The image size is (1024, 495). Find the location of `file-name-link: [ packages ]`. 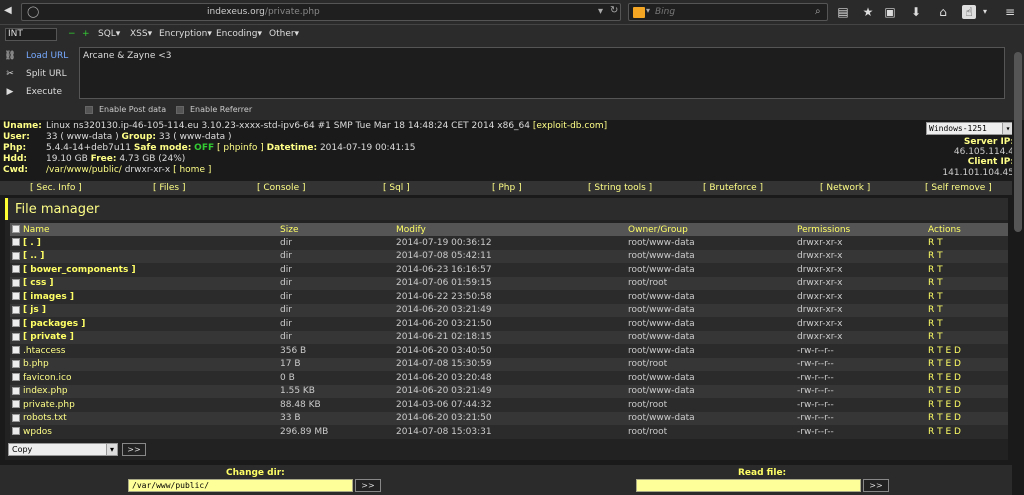

file-name-link: [ packages ] is located at coordinates (54, 324).